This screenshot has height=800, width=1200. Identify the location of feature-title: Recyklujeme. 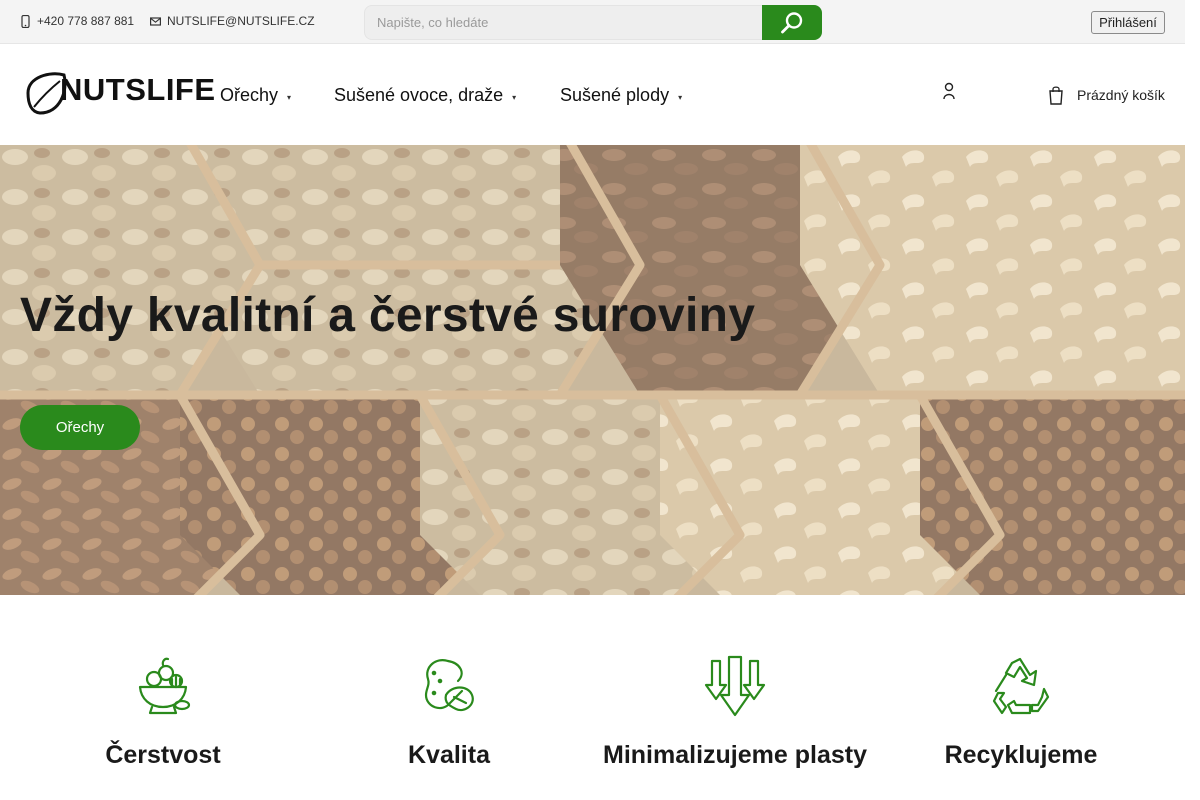
(1021, 755).